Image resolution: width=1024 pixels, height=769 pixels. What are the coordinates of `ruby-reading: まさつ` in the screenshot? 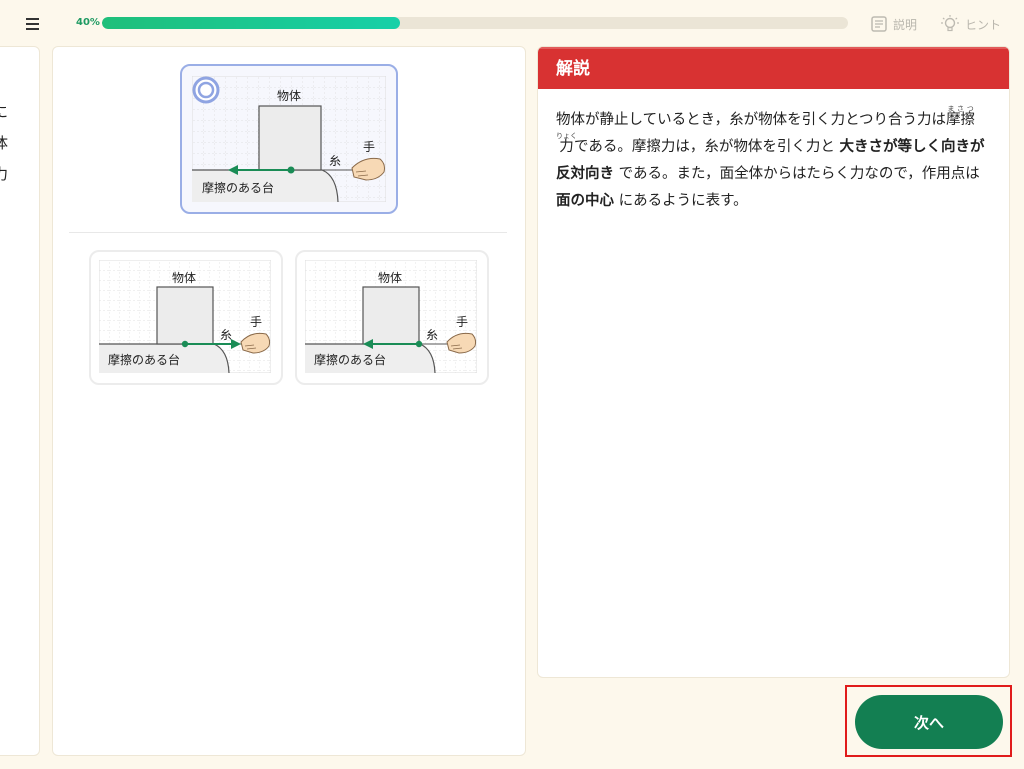 It's located at (961, 109).